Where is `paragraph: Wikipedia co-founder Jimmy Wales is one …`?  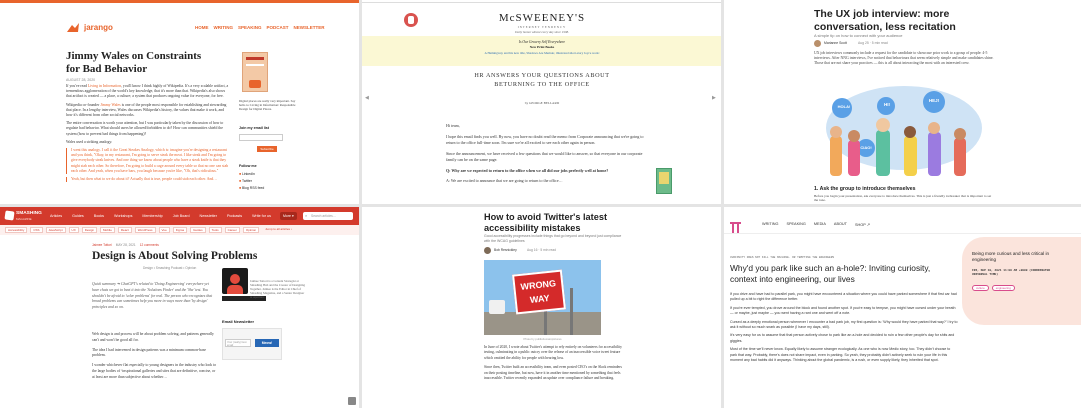
paragraph: Wikipedia co-founder Jimmy Wales is one … is located at coordinates (146, 110).